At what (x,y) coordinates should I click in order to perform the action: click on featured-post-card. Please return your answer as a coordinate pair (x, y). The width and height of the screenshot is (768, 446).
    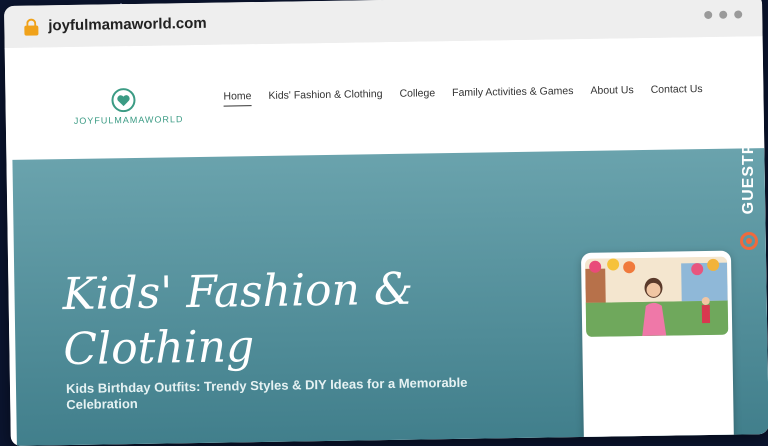
    Looking at the image, I should click on (657, 348).